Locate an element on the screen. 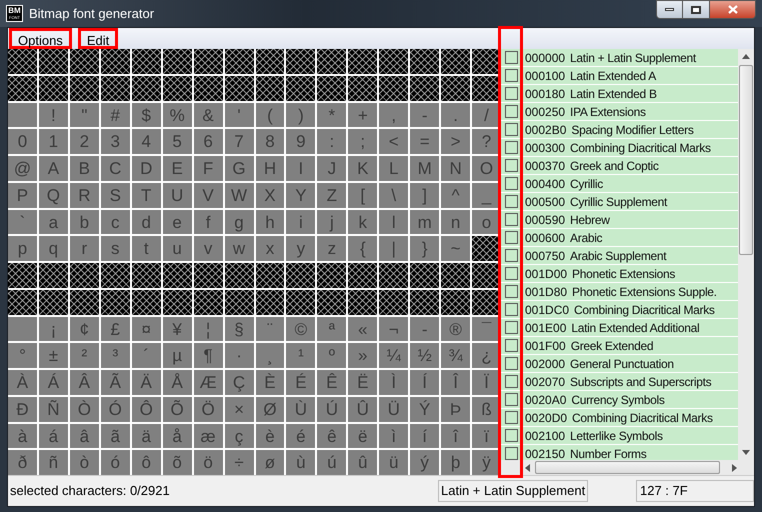 The width and height of the screenshot is (762, 512). unicode-block-row: 000180 Latin Extended B is located at coordinates (619, 93).